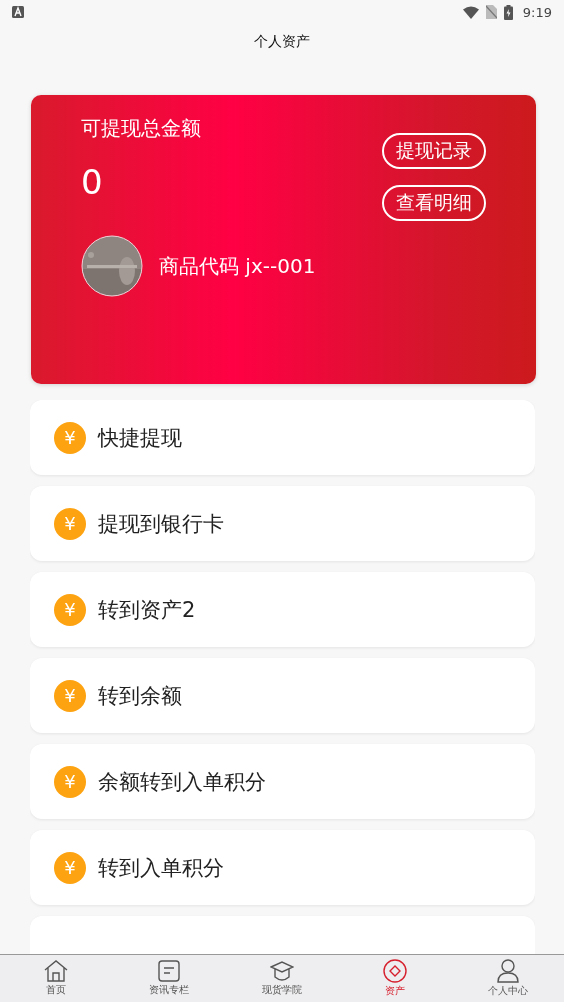  I want to click on balance-label: 可提现总金额, so click(141, 128).